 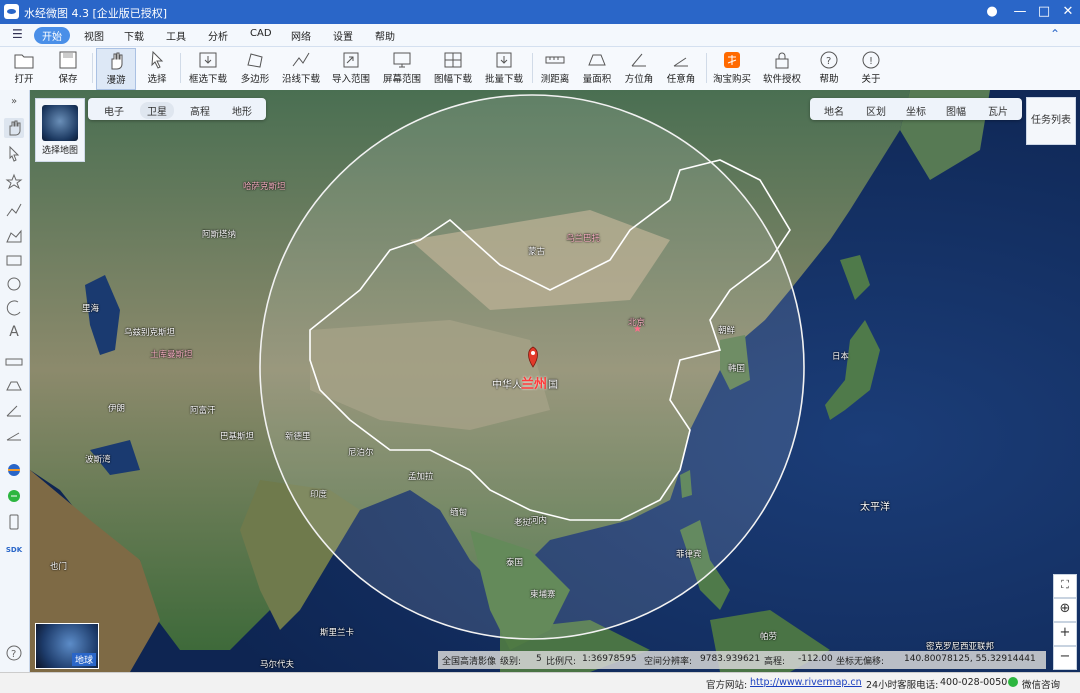 I want to click on label-nepal: 尼泊尔, so click(x=361, y=453).